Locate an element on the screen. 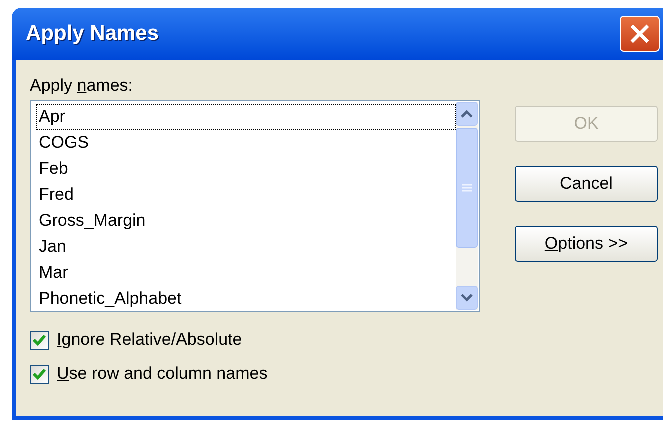 The image size is (663, 423). list-item: Phonetic_Alphabet is located at coordinates (246, 299).